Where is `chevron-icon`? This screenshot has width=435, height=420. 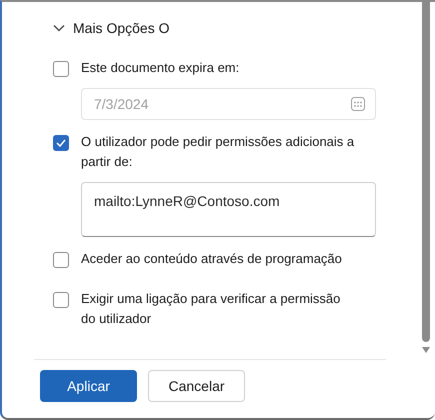
chevron-icon is located at coordinates (59, 28).